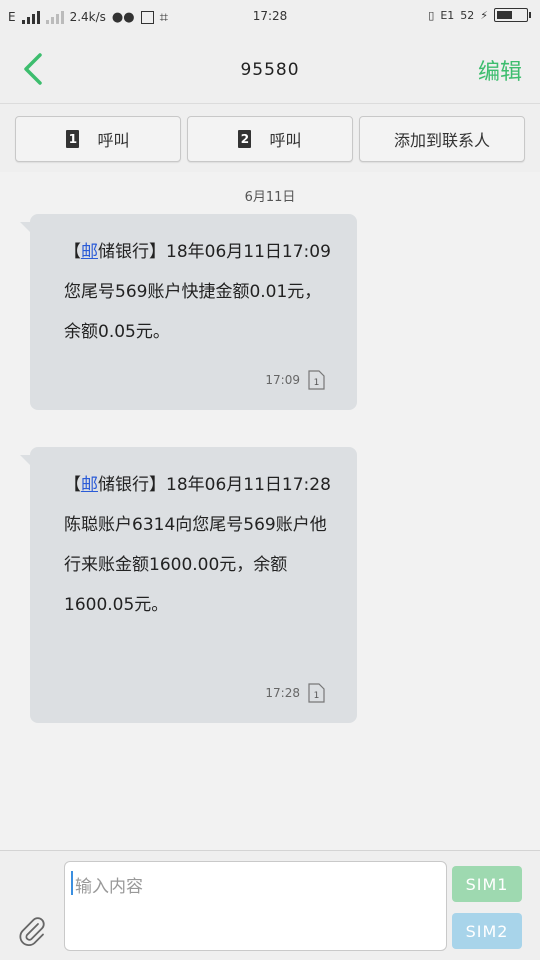 Image resolution: width=540 pixels, height=960 pixels. Describe the element at coordinates (113, 140) in the screenshot. I see `call-sim1-label: 呼叫` at that location.